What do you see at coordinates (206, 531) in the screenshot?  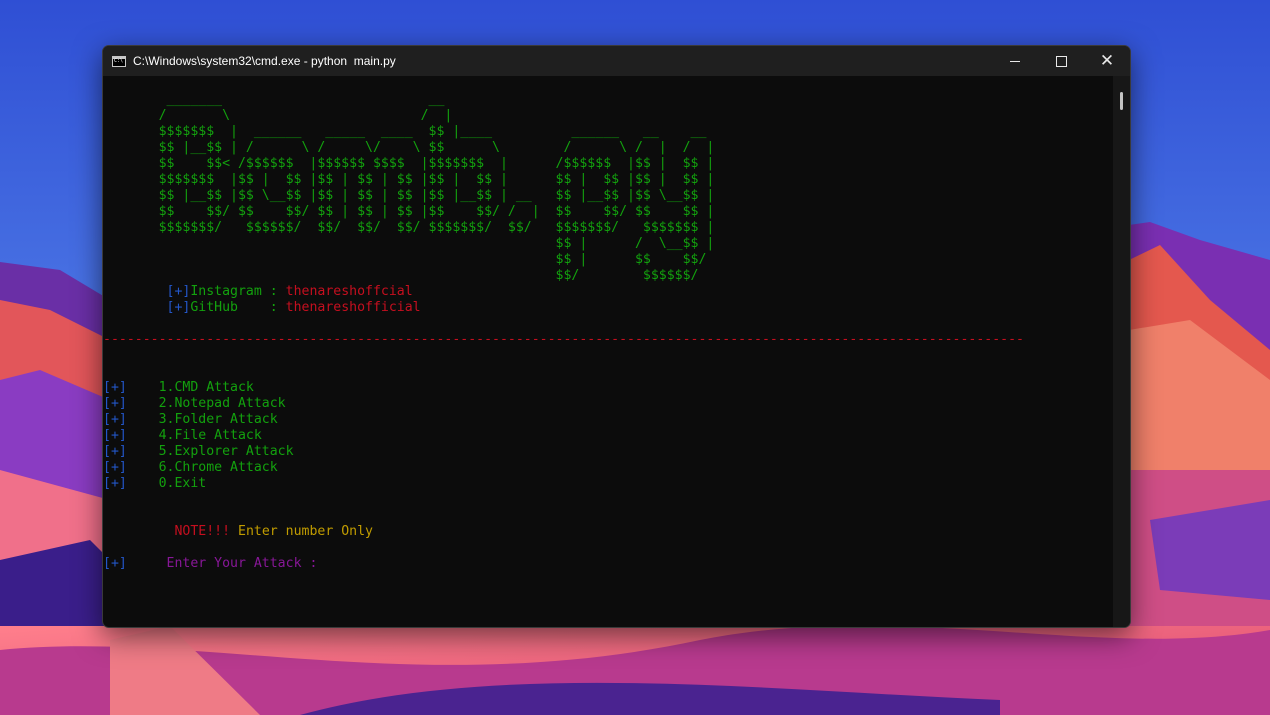 I see `note-label: NOTE!!!` at bounding box center [206, 531].